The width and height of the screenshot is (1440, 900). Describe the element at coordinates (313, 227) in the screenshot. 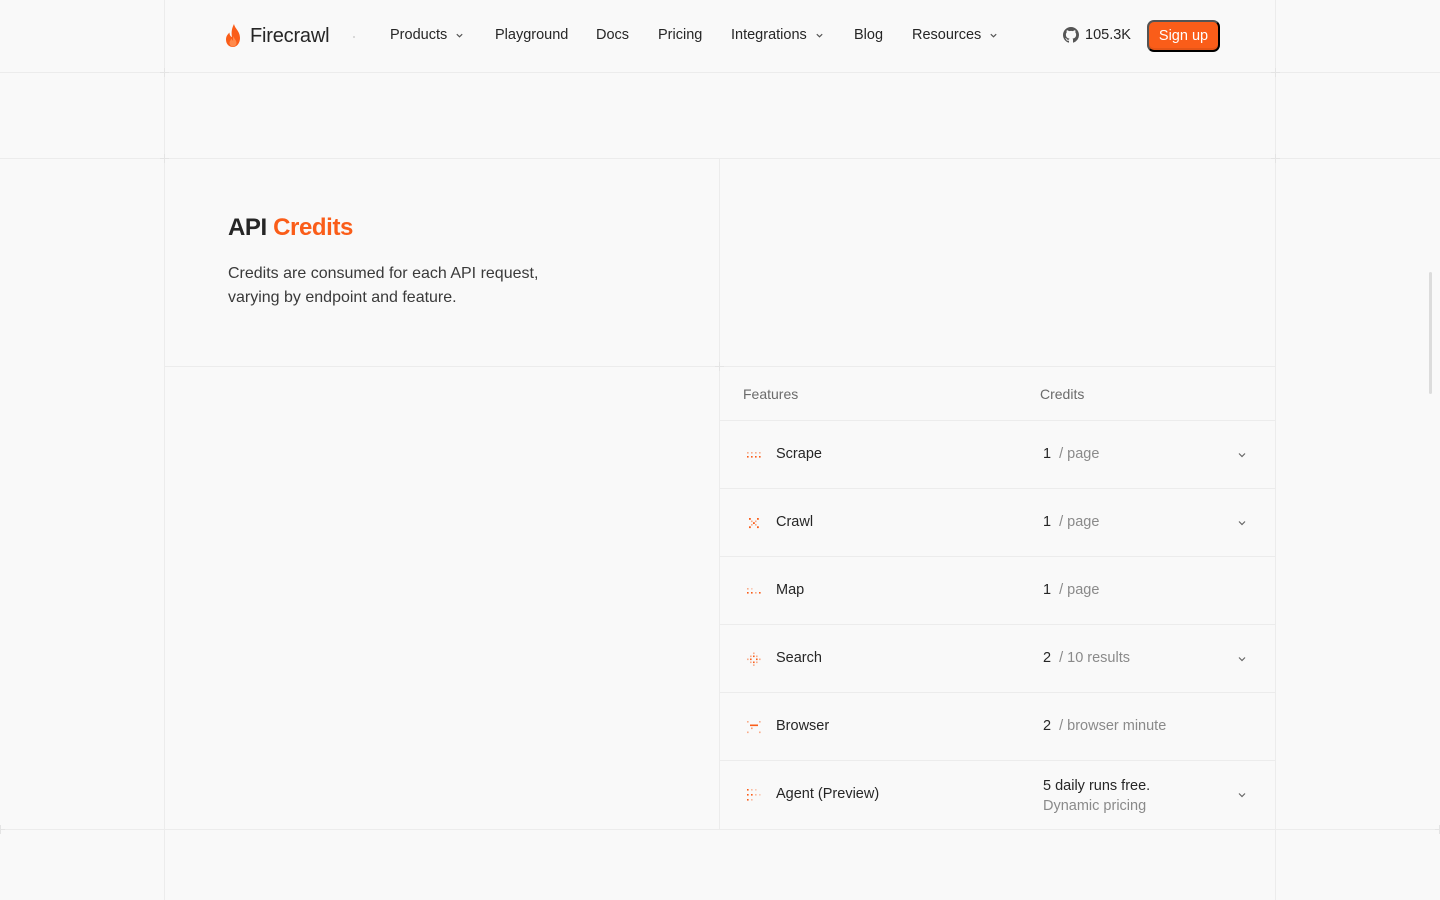

I see `title-accent: Credits` at that location.